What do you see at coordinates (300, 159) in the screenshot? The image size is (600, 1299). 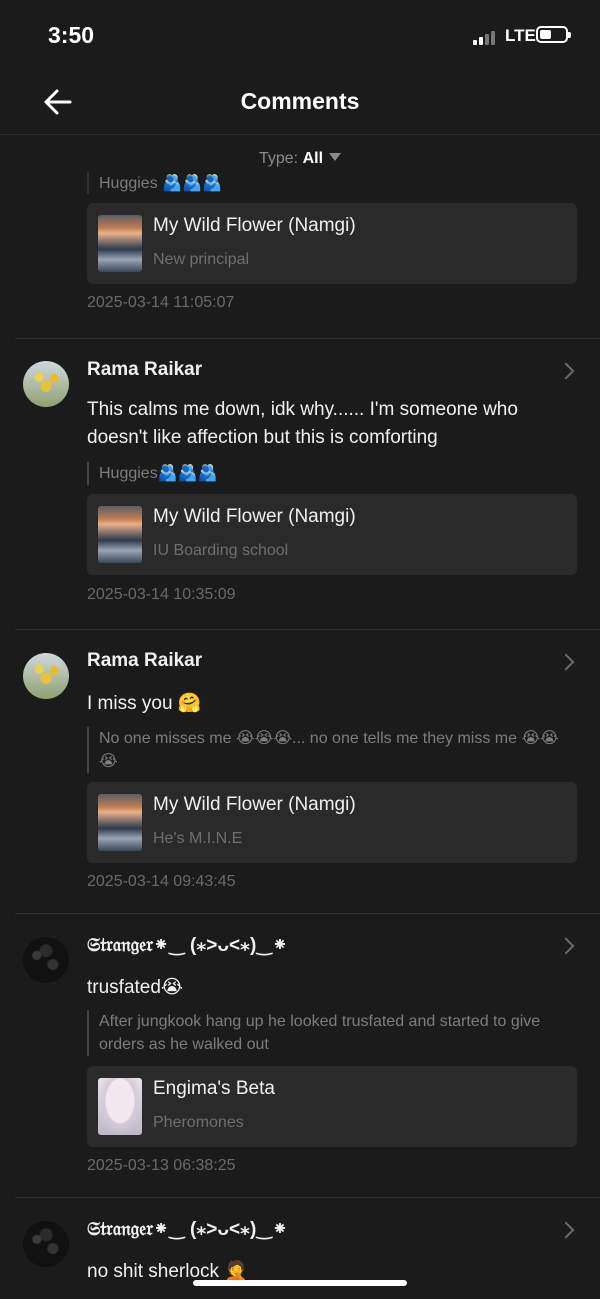 I see `type-filter: Type: All` at bounding box center [300, 159].